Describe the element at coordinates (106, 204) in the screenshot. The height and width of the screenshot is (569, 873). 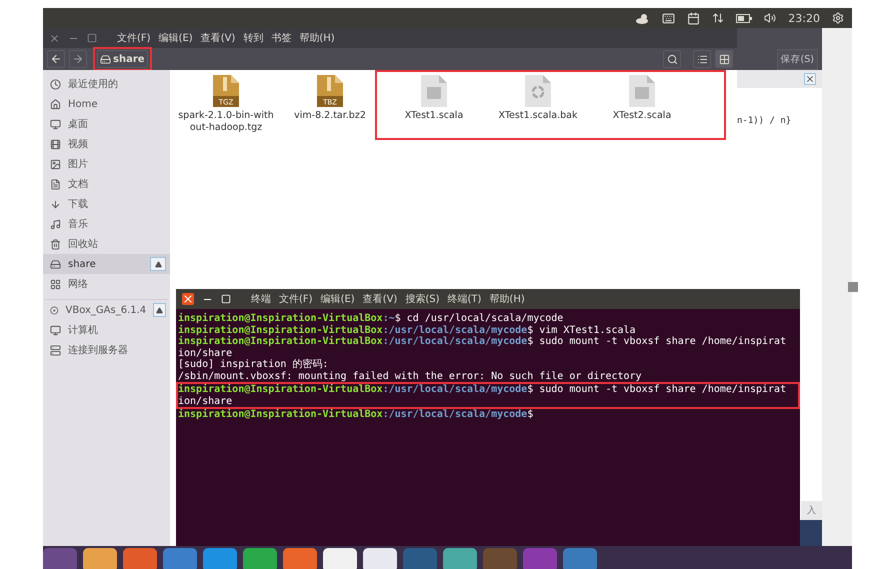
I see `sidebar-item: 下载` at that location.